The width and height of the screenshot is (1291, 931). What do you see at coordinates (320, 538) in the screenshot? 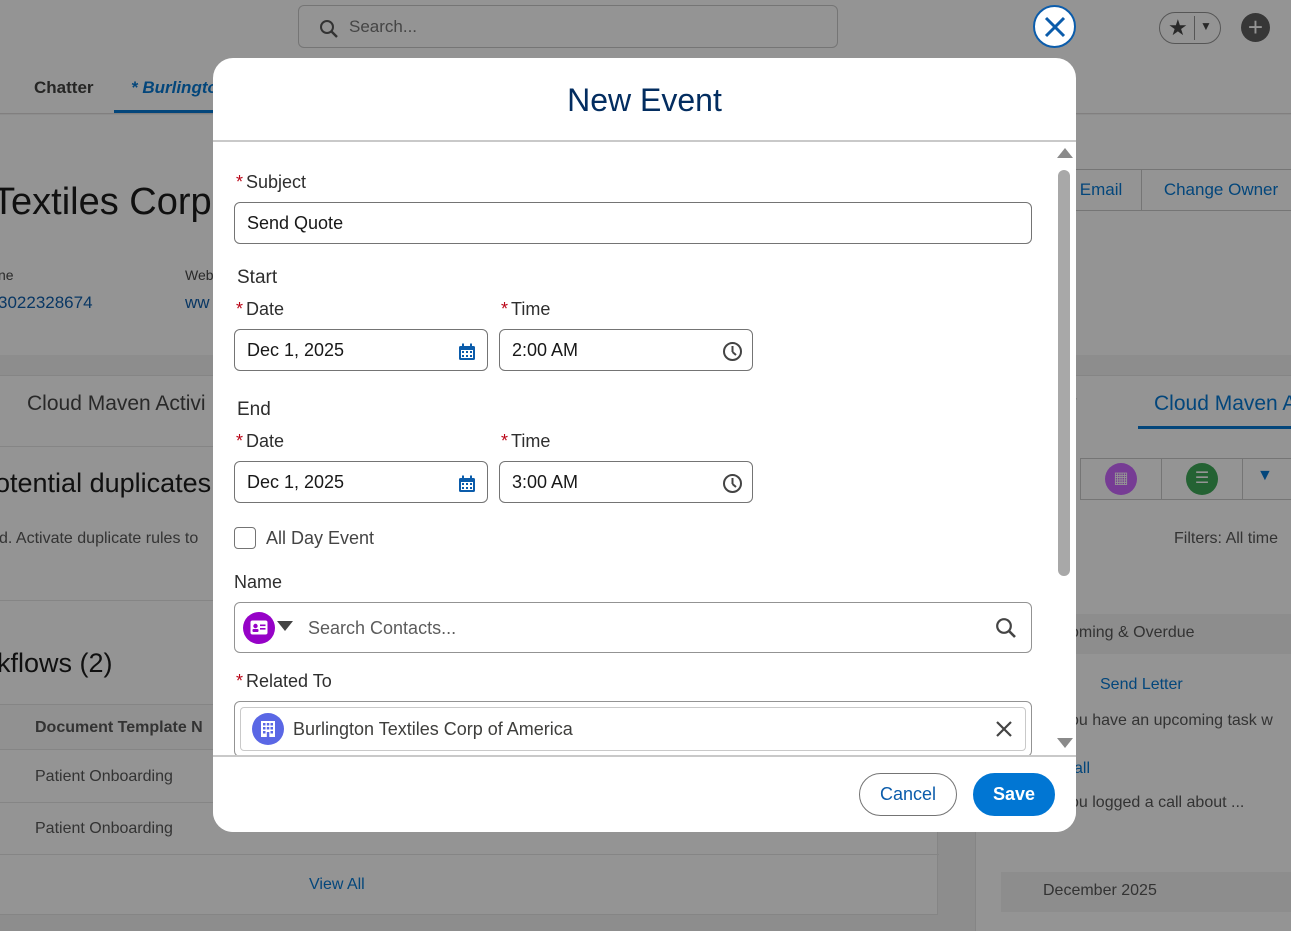
I see `all-day-label: All Day Event` at bounding box center [320, 538].